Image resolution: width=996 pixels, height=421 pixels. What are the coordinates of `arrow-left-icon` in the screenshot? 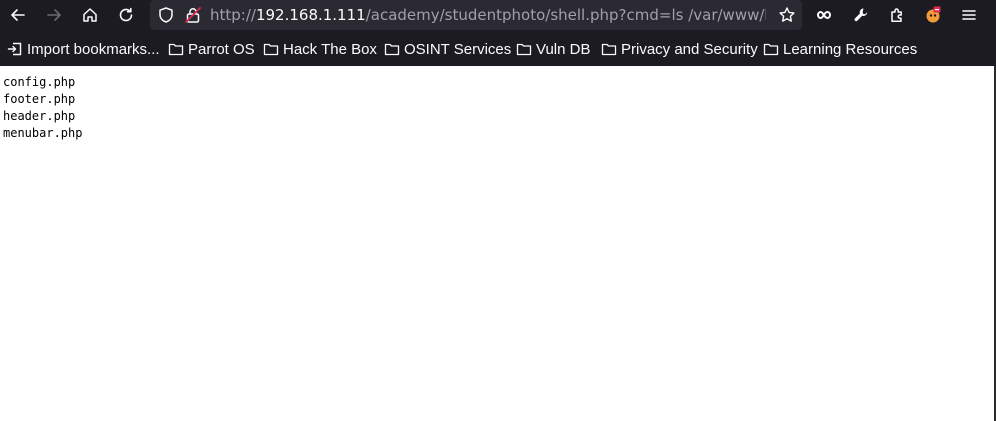 It's located at (18, 15).